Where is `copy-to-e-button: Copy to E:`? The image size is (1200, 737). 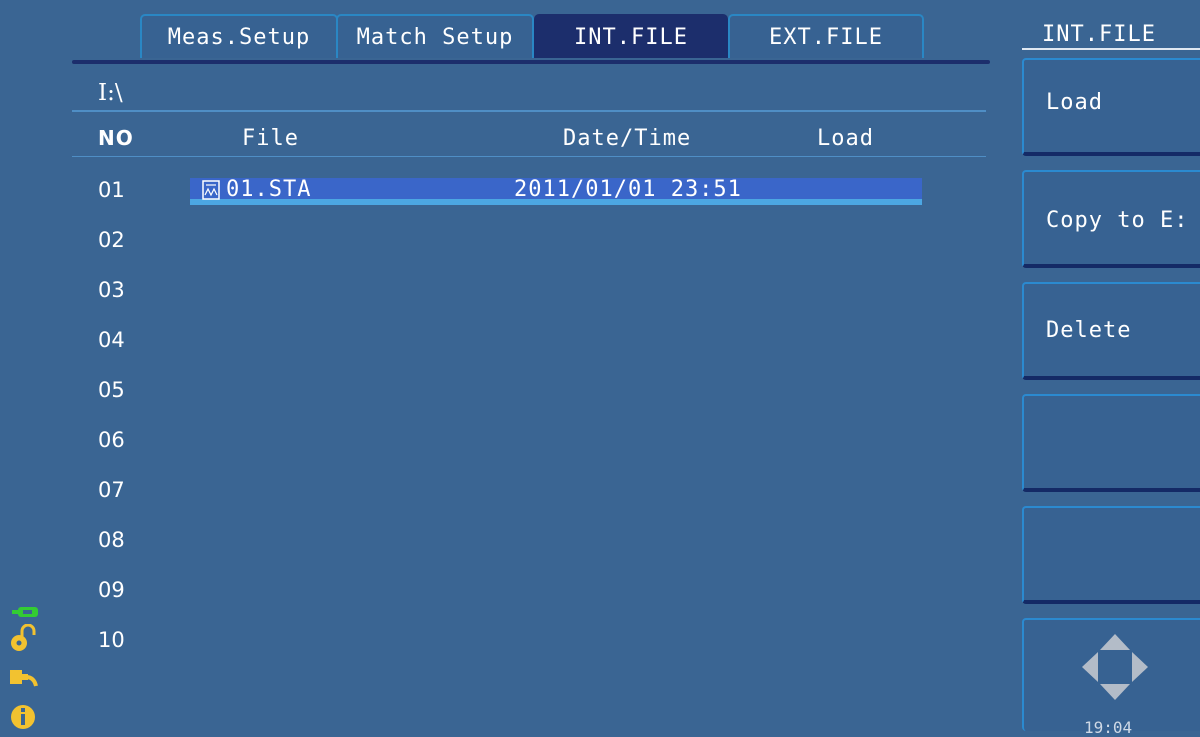
copy-to-e-button: Copy to E: is located at coordinates (1111, 219).